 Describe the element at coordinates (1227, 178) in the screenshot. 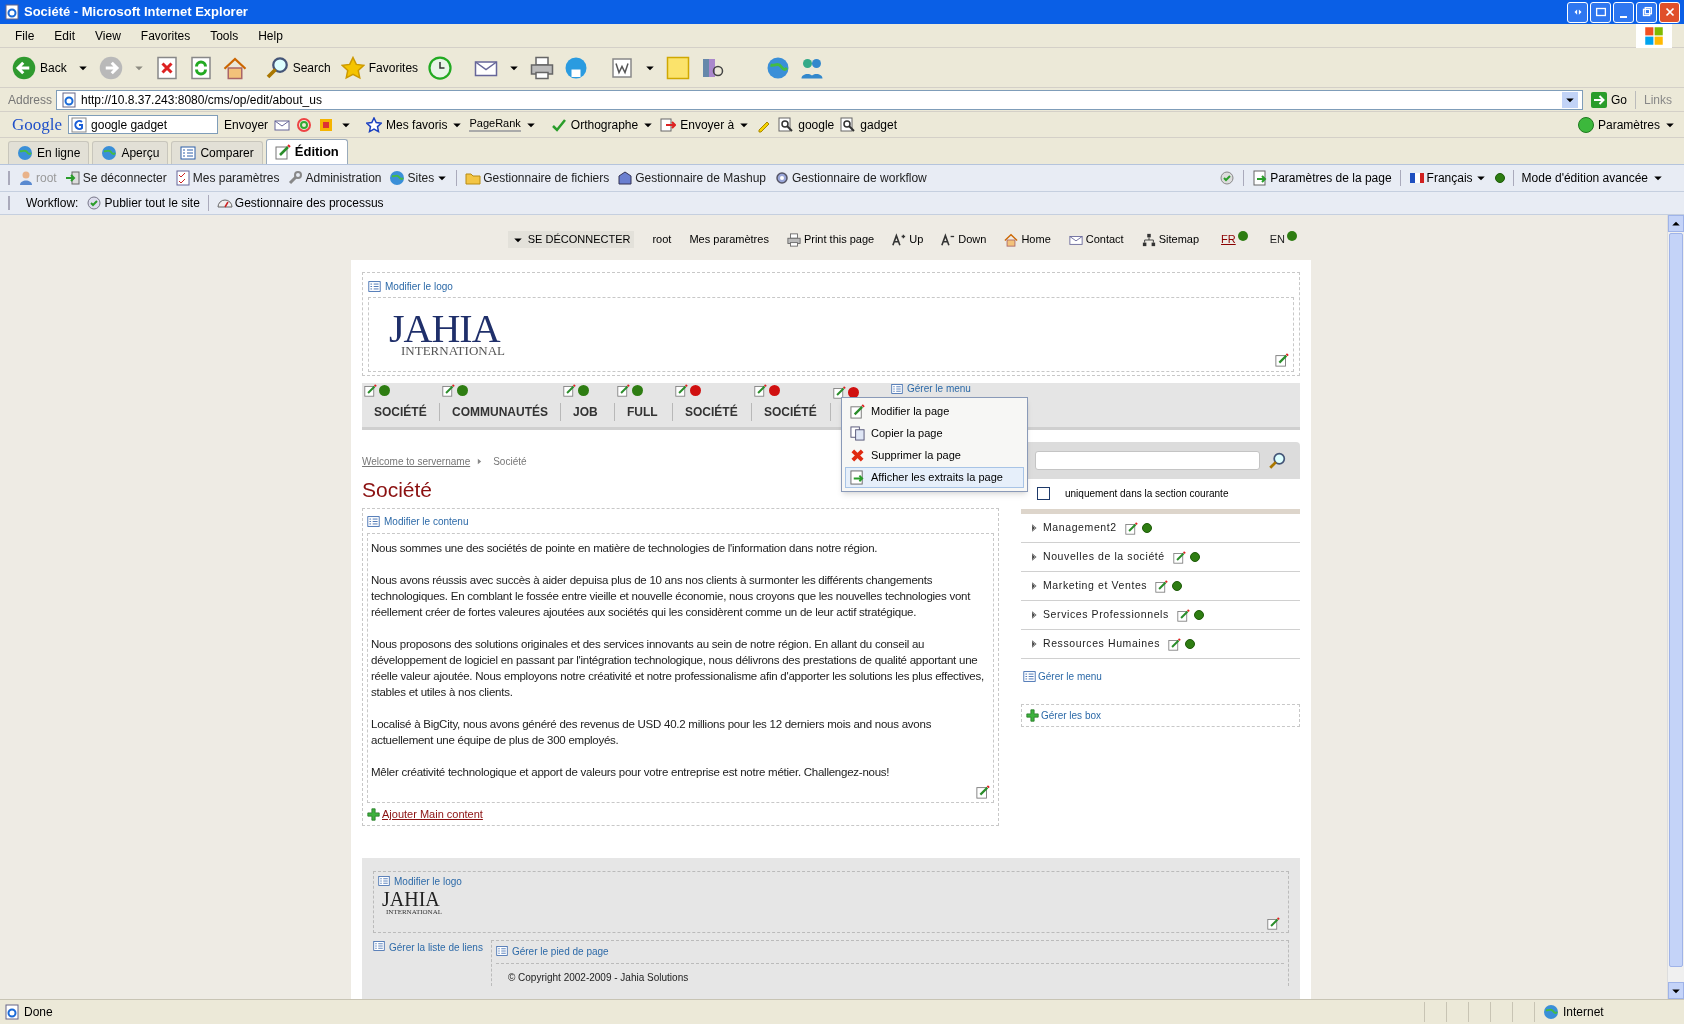

I see `sync-icon` at that location.